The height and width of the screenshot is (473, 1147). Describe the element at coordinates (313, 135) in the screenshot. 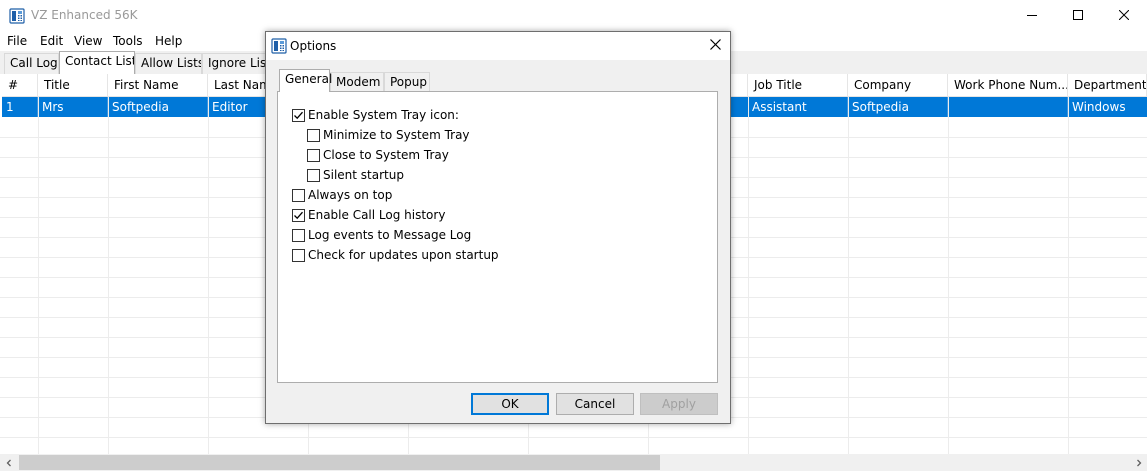

I see `minimize-to-tray-checkbox` at that location.